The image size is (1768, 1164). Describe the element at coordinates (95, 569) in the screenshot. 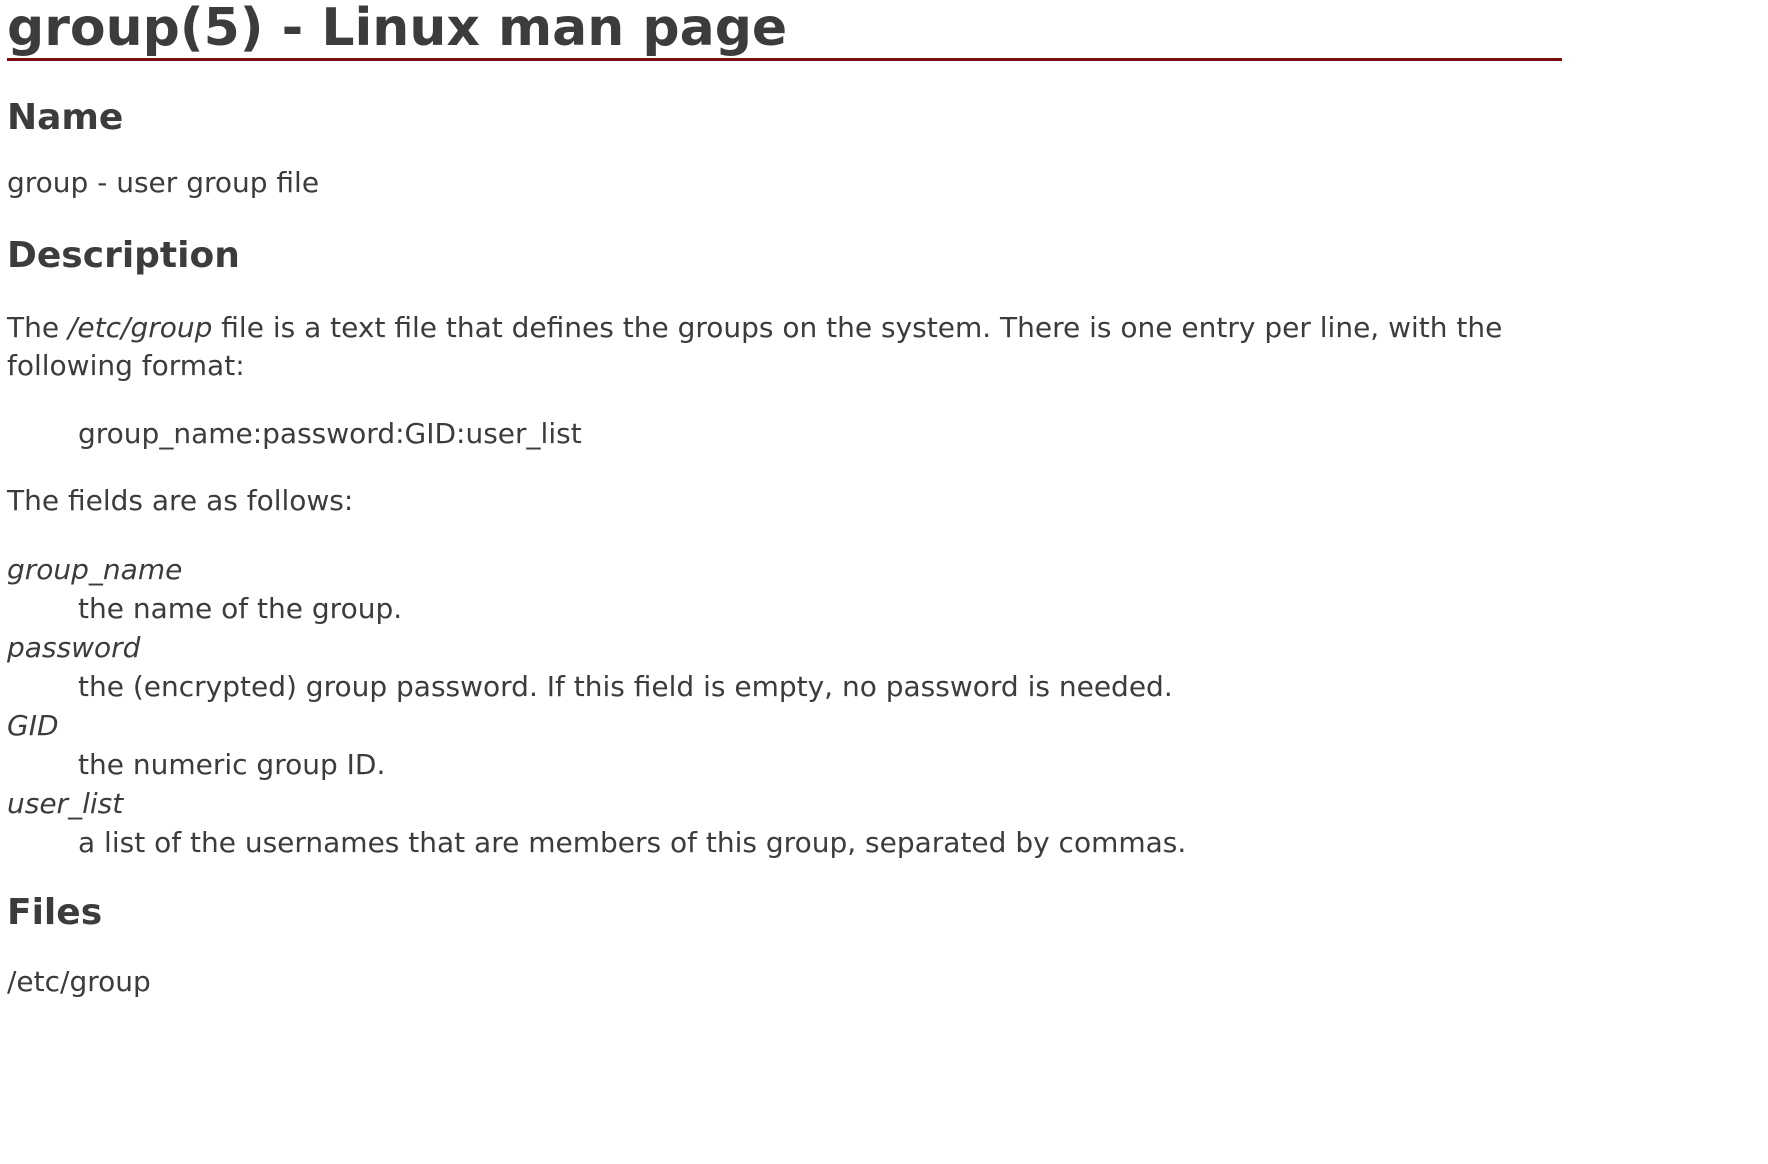

I see `field-term: group_name` at that location.